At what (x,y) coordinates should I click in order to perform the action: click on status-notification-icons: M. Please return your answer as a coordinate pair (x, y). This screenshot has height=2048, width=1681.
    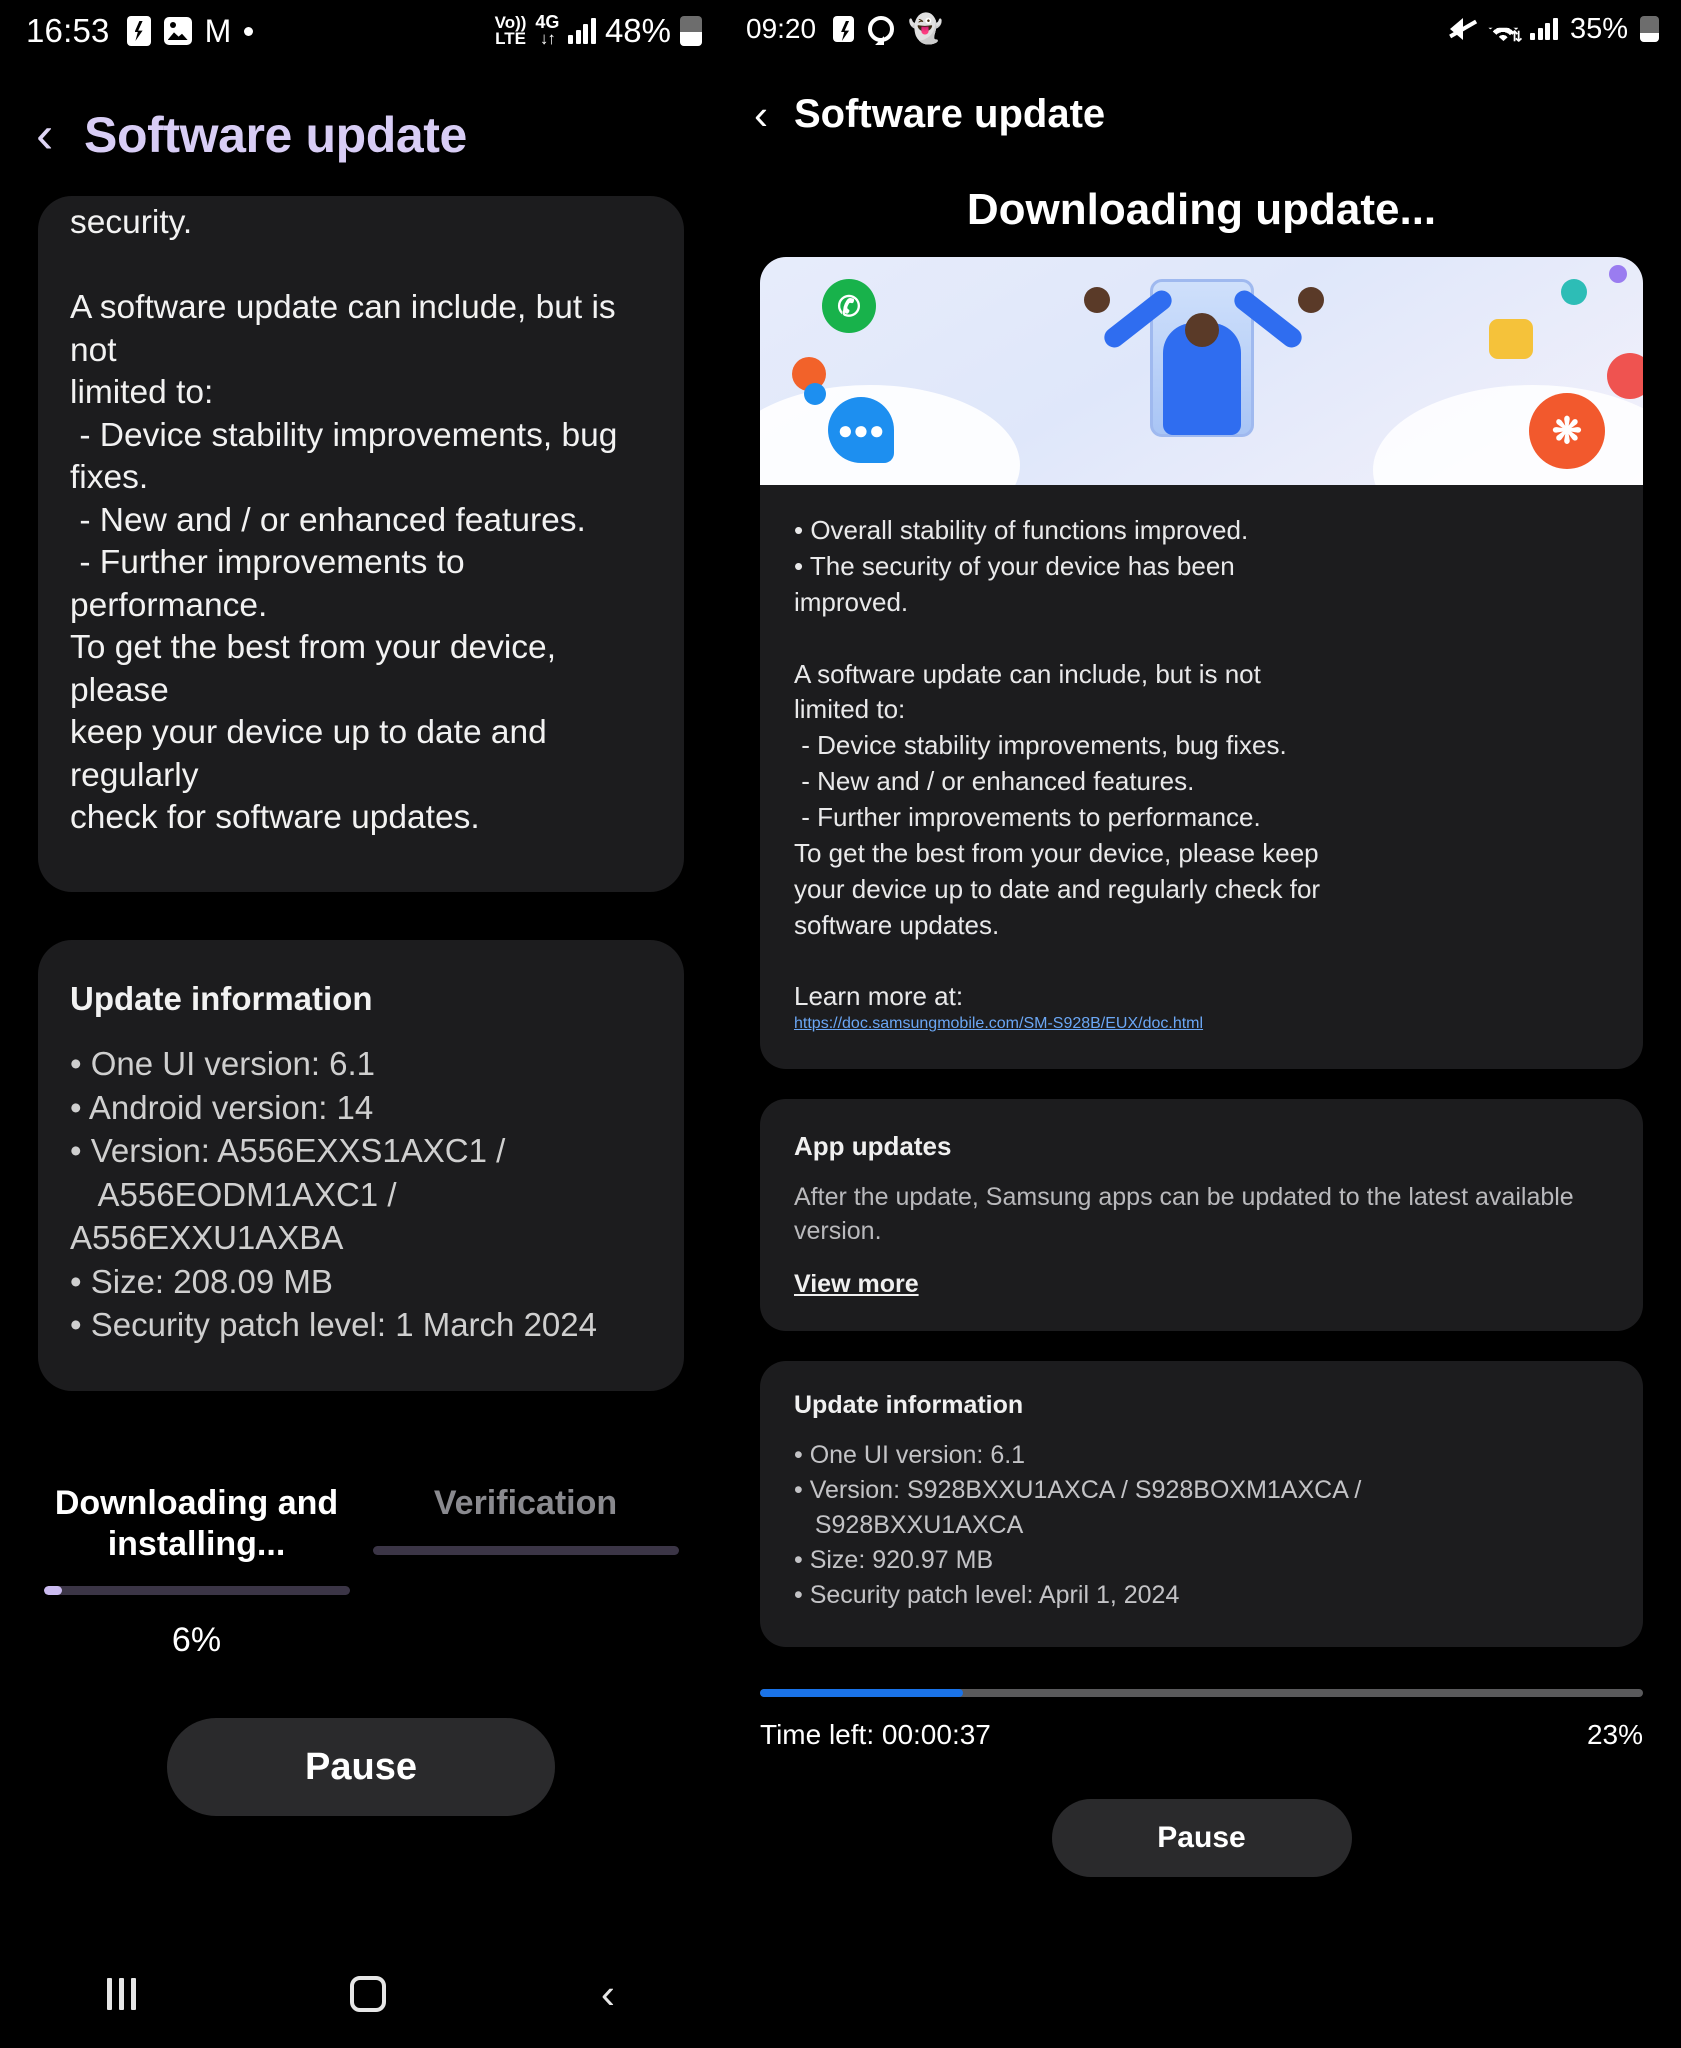
    Looking at the image, I should click on (190, 31).